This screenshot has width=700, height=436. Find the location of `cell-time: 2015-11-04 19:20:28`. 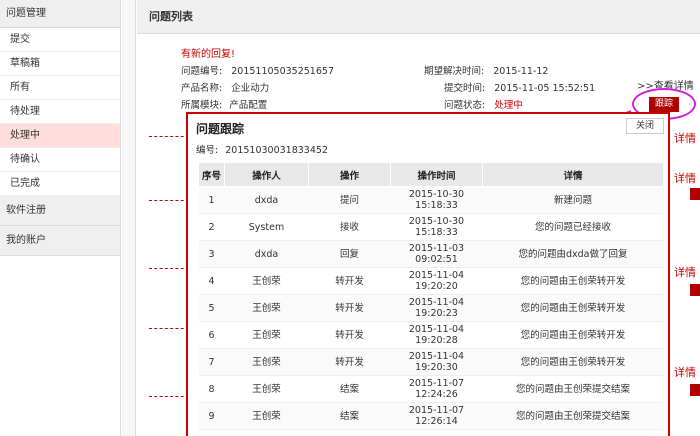

cell-time: 2015-11-04 19:20:28 is located at coordinates (436, 335).